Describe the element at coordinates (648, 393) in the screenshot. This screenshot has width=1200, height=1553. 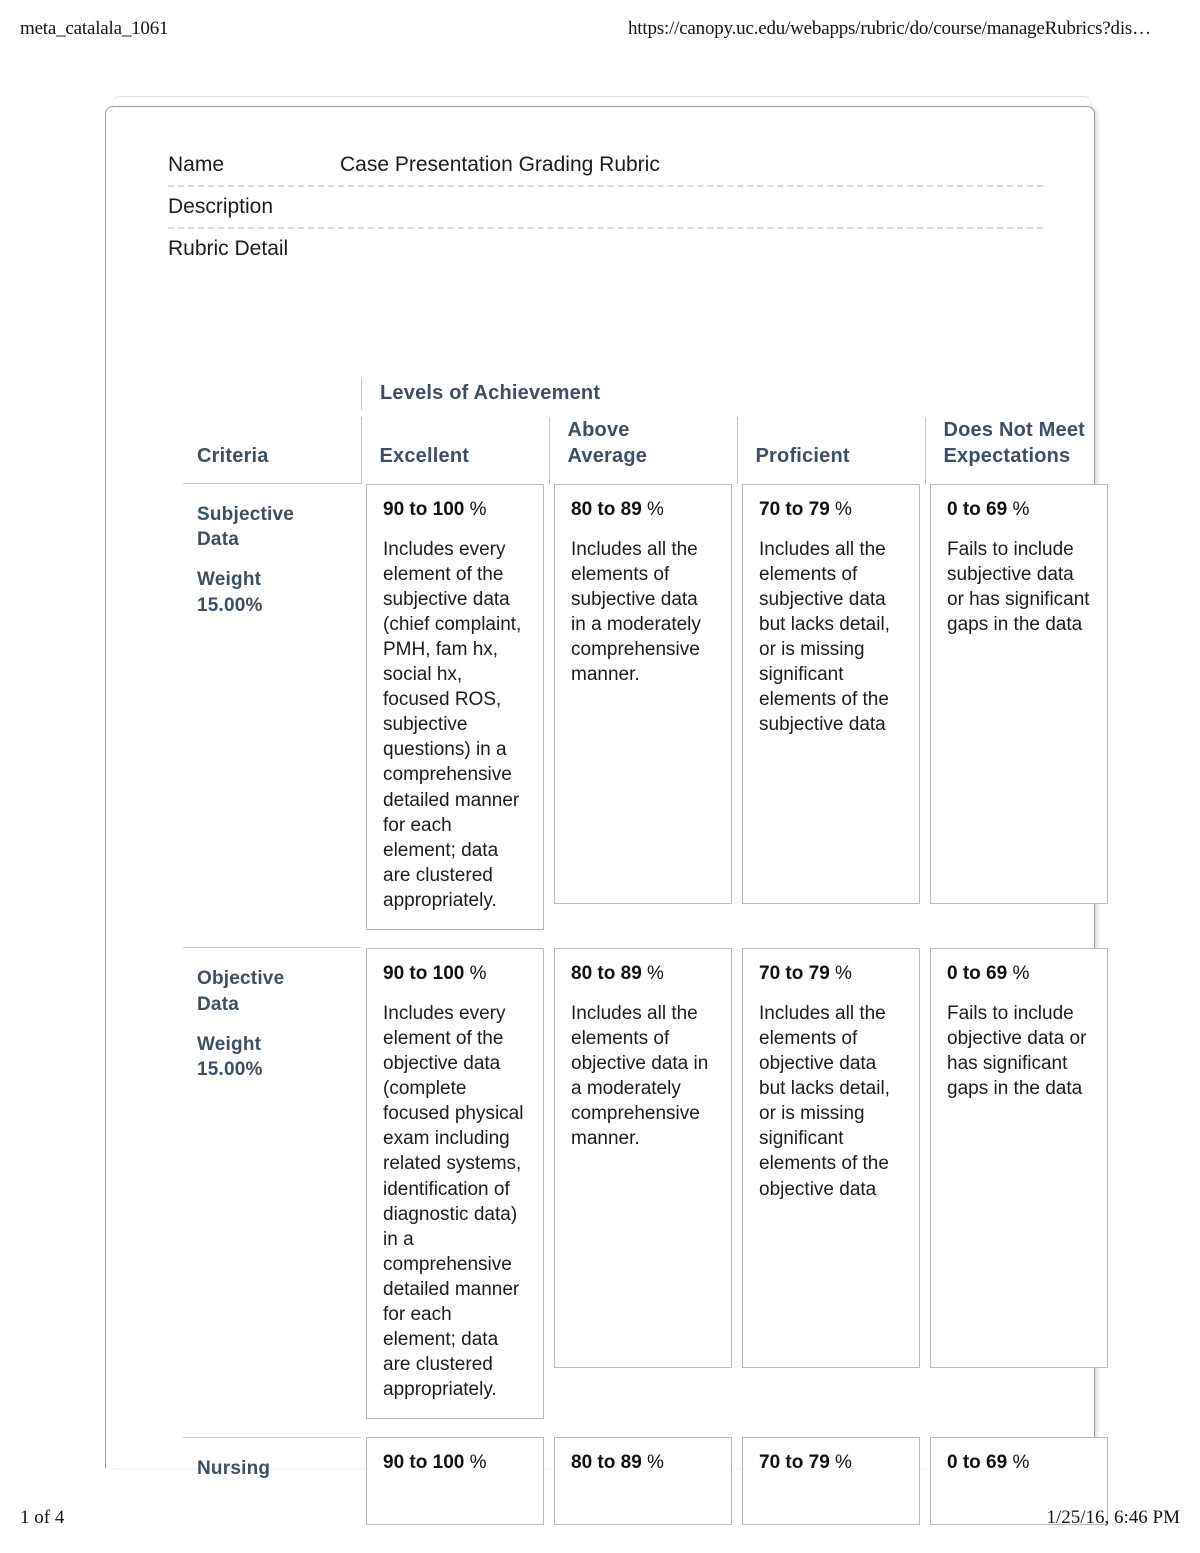
I see `levels-of-achievement-band: Levels of Achievement` at that location.